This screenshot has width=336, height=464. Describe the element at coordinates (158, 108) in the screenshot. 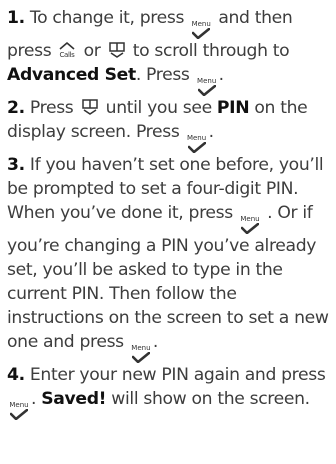

I see `step-text: until you see` at that location.